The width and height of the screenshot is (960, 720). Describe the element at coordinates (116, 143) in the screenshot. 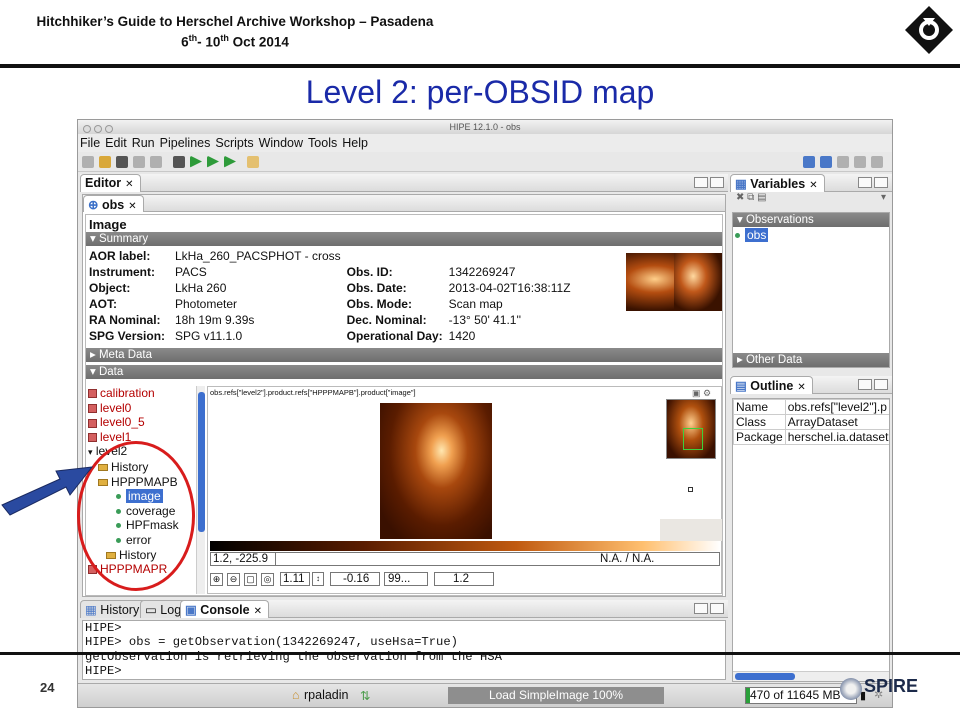

I see `menu-edit: Edit` at that location.